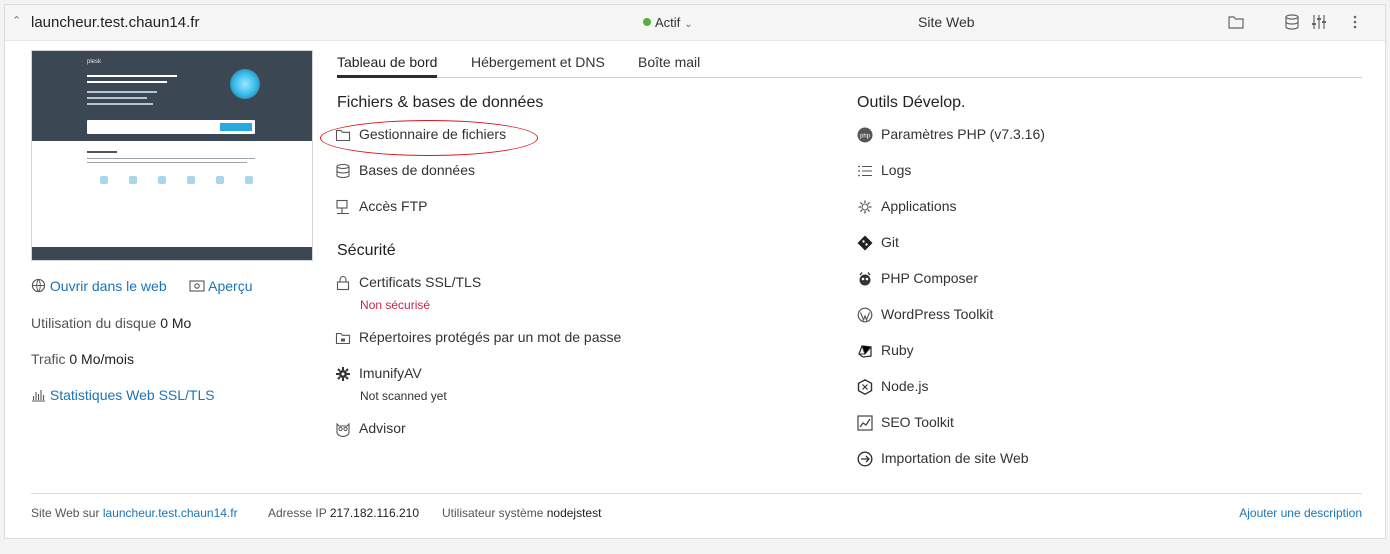  I want to click on site-type: Site Web, so click(946, 22).